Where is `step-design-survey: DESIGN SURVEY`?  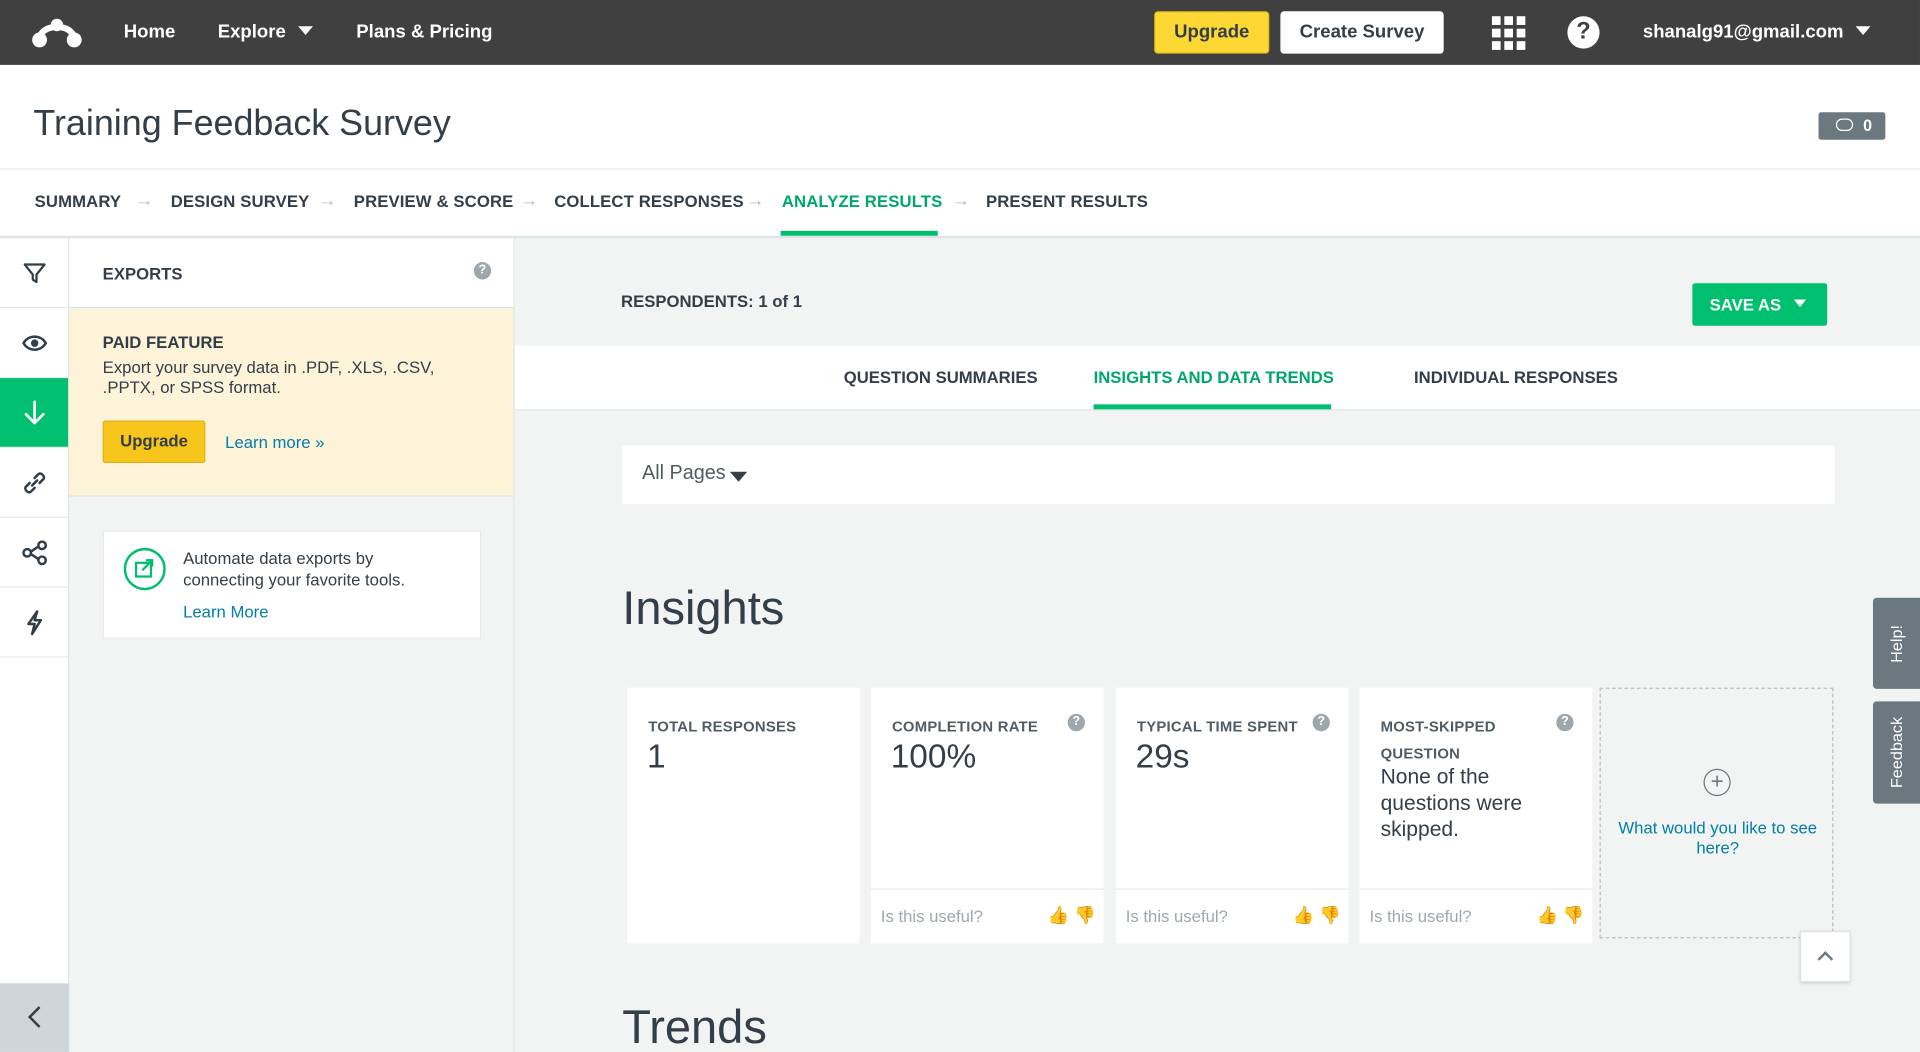 step-design-survey: DESIGN SURVEY is located at coordinates (240, 201).